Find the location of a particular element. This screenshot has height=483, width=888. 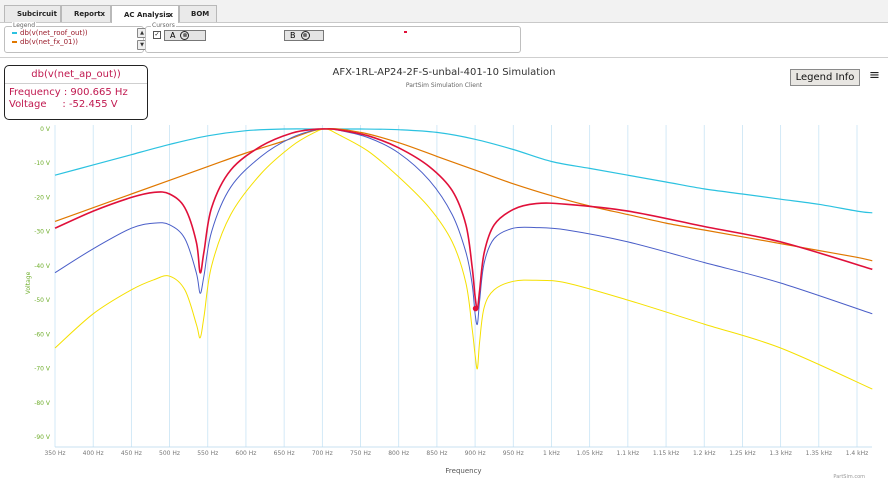

x-tick-label: 1.35 kHz is located at coordinates (819, 453).